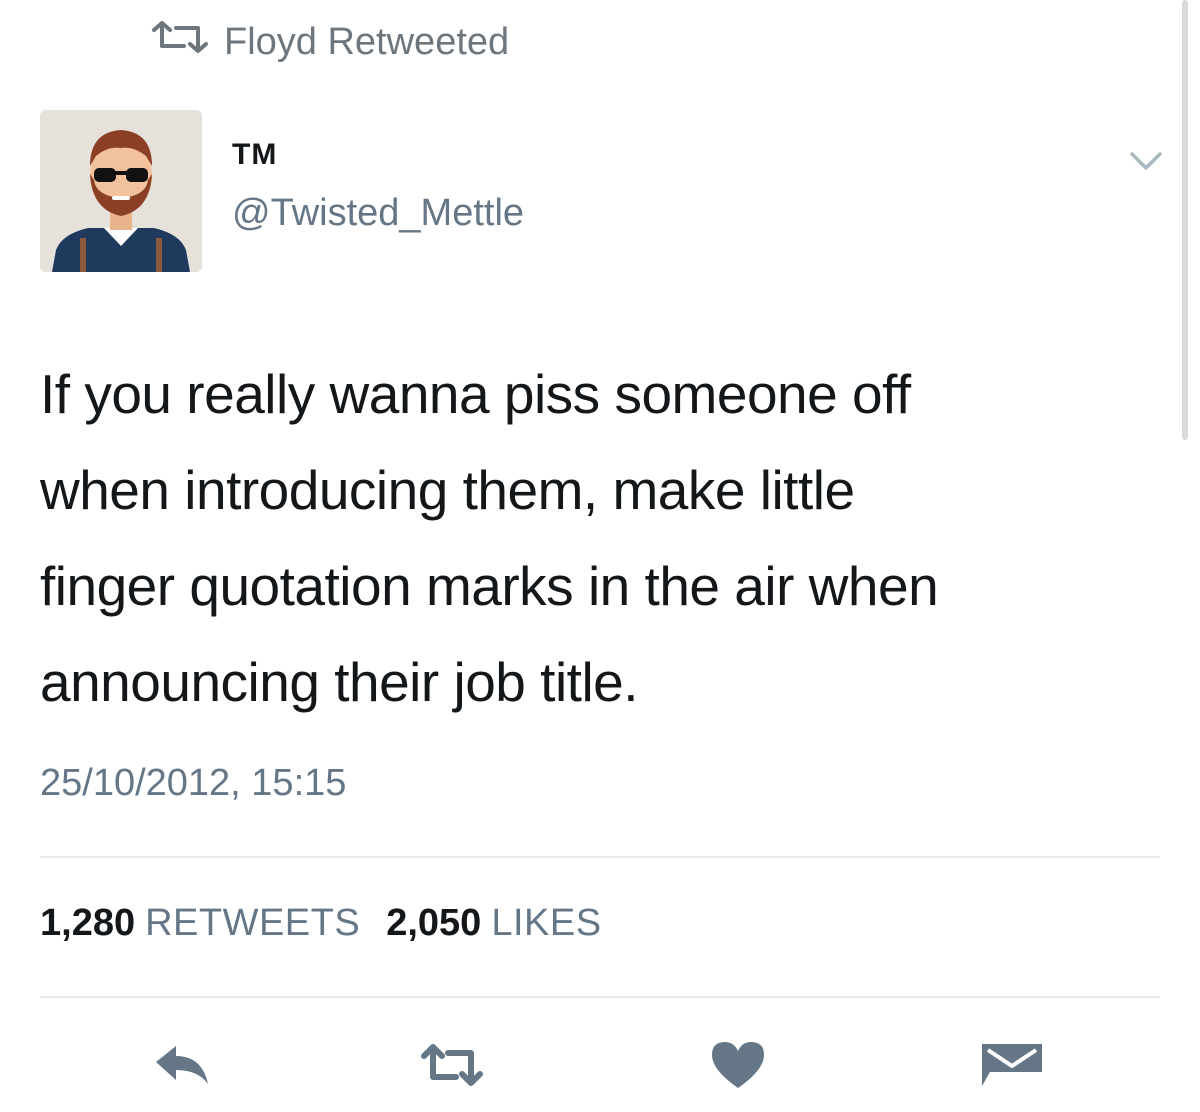 The width and height of the screenshot is (1200, 1112). I want to click on reply-button, so click(182, 1065).